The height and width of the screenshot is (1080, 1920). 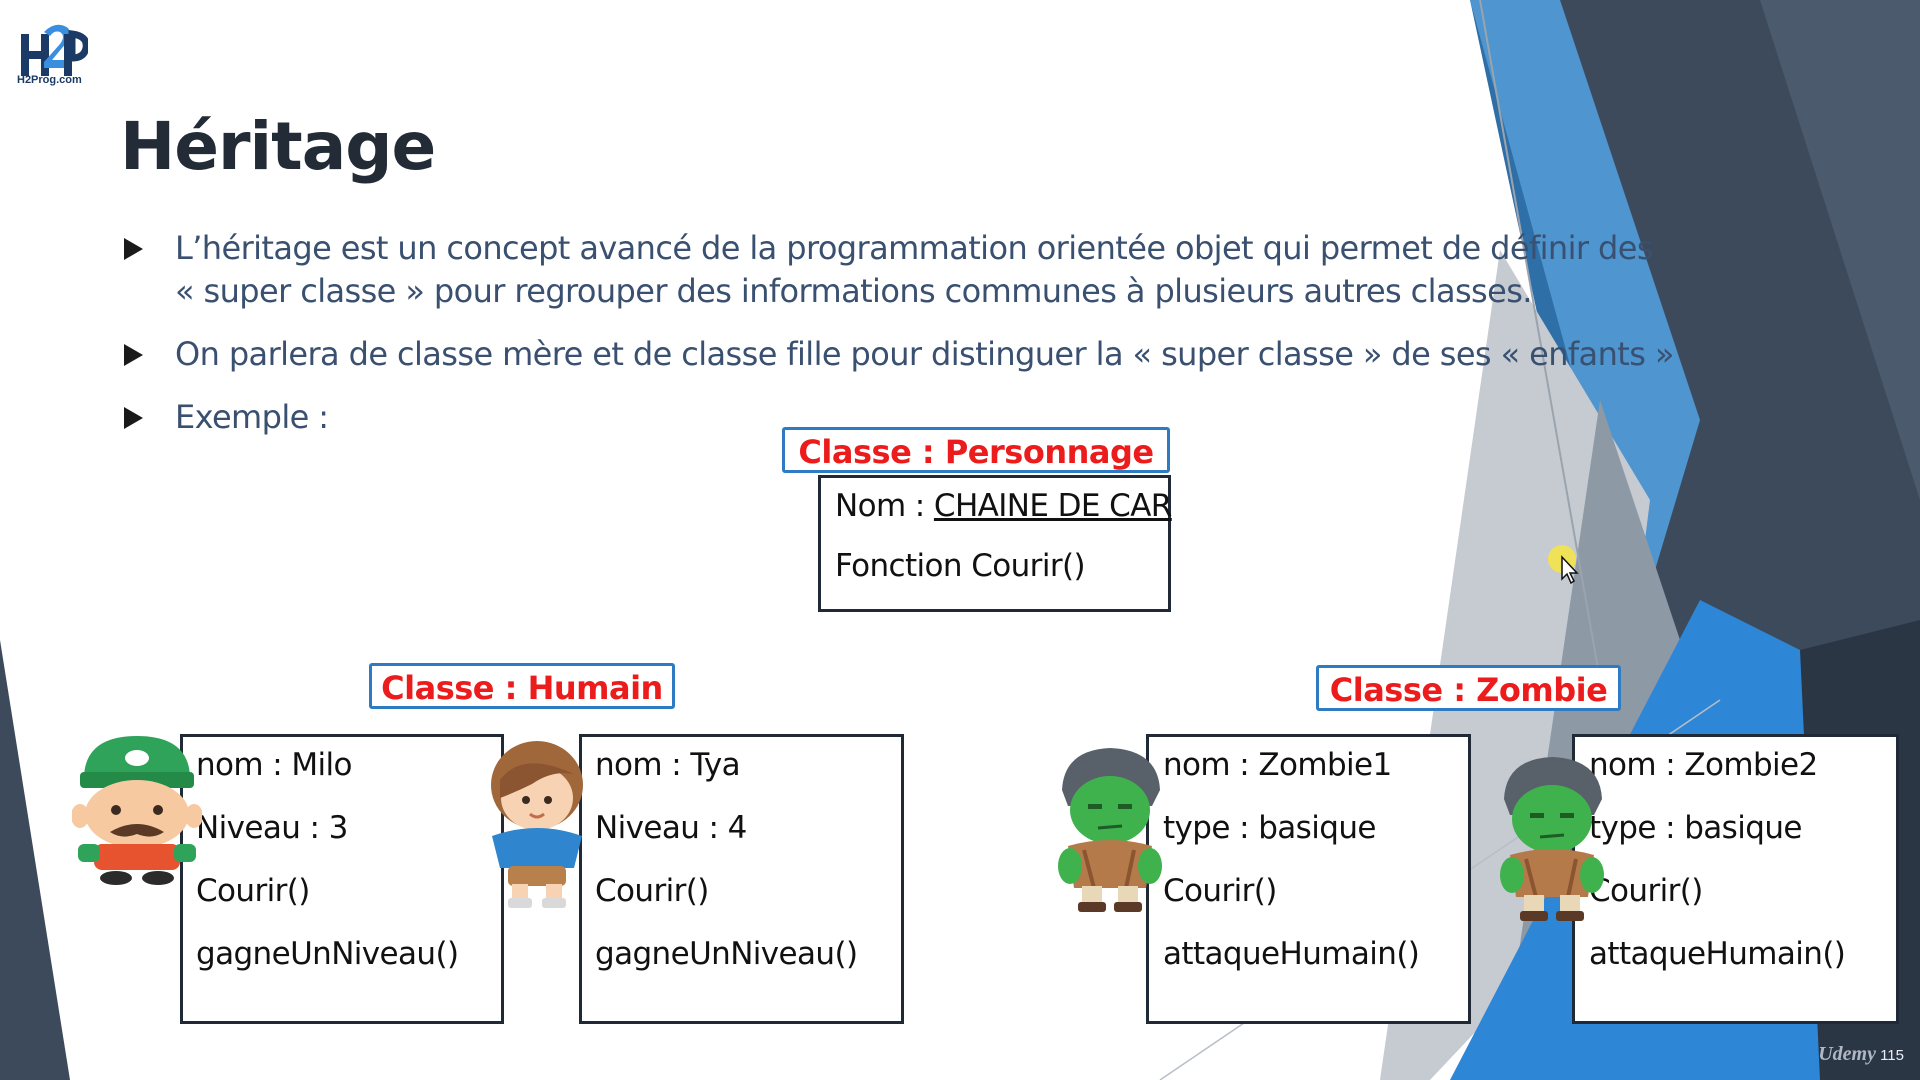 I want to click on zombie1-type: type : basique, so click(x=1269, y=828).